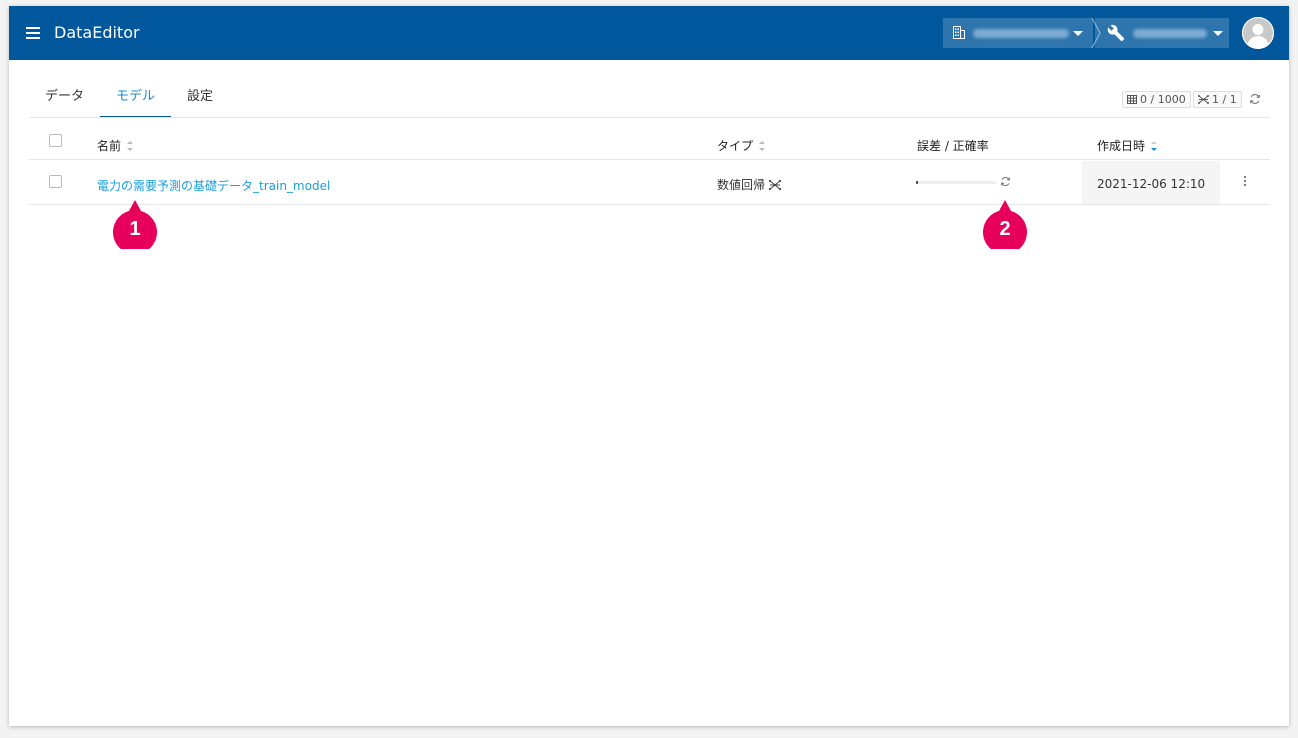 This screenshot has height=738, width=1298. Describe the element at coordinates (1163, 99) in the screenshot. I see `row-count-text: 0 / 1000` at that location.